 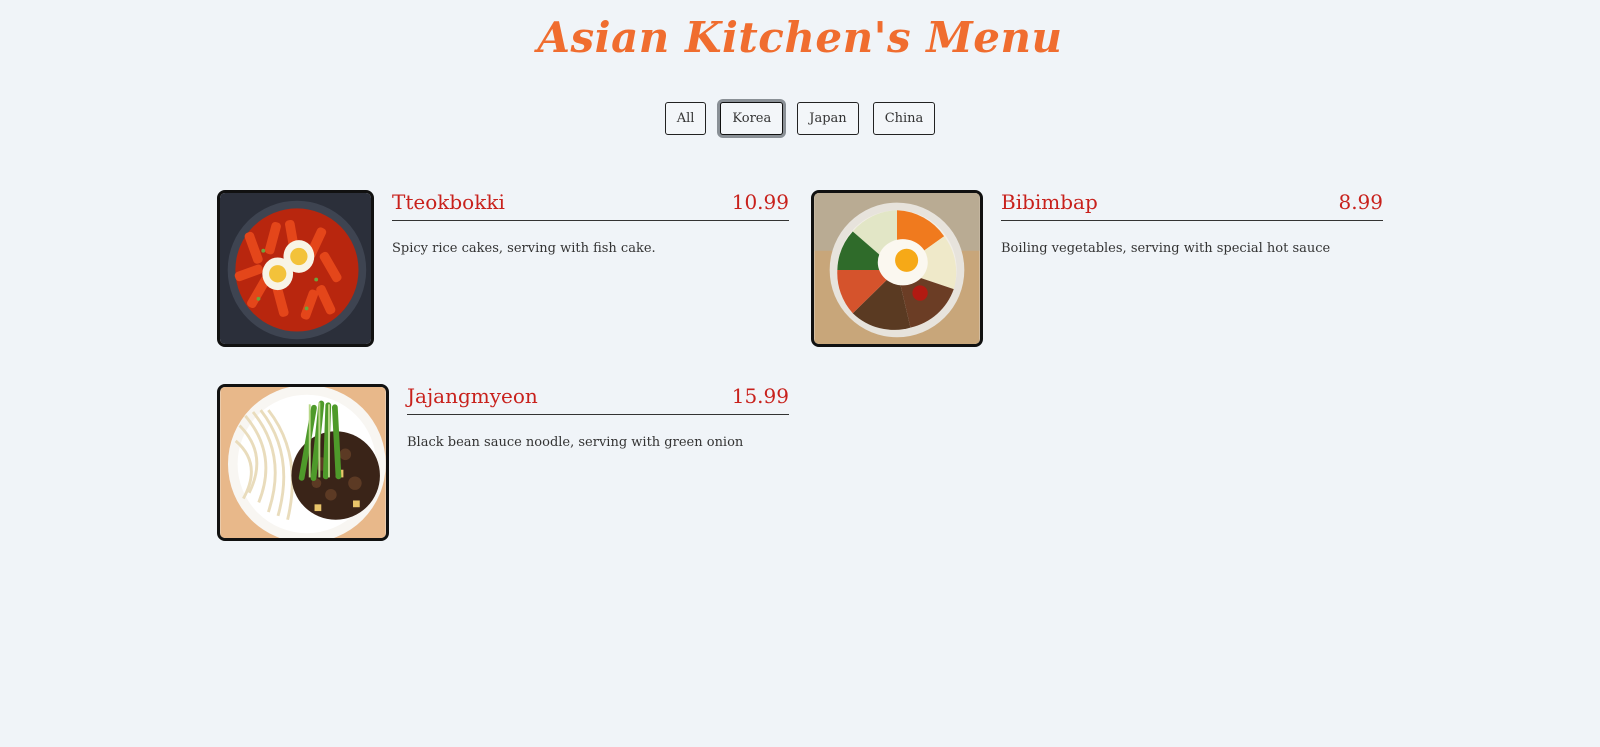 I want to click on item-header: Tteokbokki 10.99, so click(x=590, y=205).